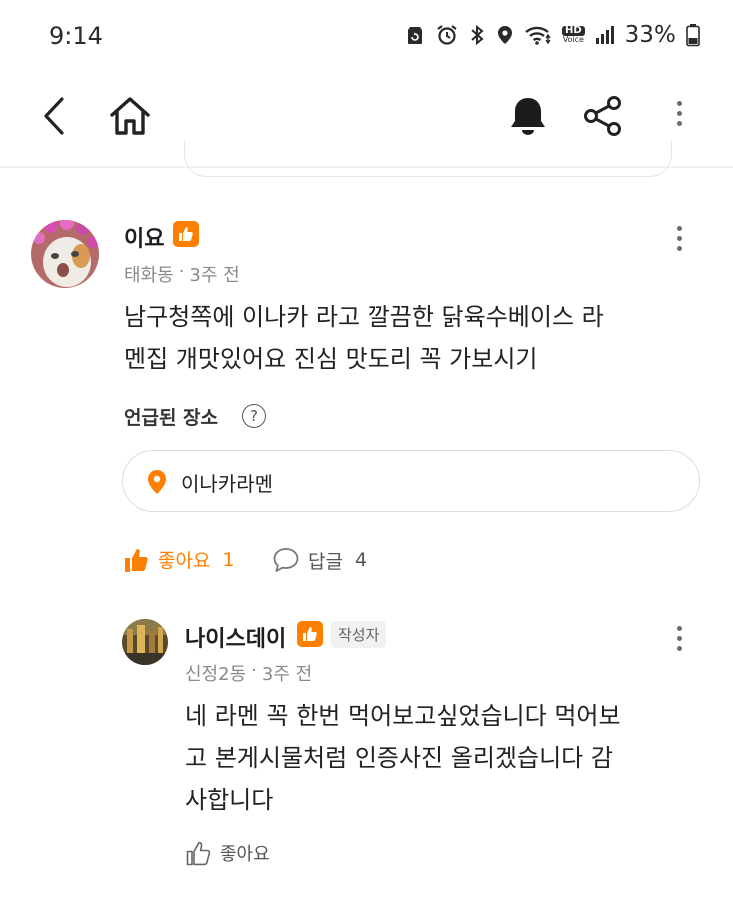 This screenshot has height=900, width=733. I want to click on bluetooth-icon, so click(477, 35).